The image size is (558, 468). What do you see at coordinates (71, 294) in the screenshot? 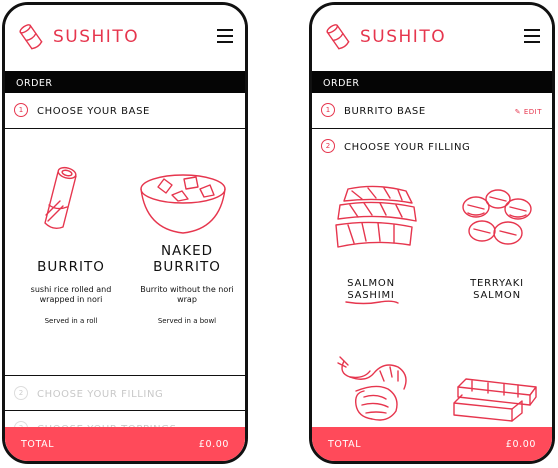
I see `option-description: sushi rice rolled and wrapped in nori` at bounding box center [71, 294].